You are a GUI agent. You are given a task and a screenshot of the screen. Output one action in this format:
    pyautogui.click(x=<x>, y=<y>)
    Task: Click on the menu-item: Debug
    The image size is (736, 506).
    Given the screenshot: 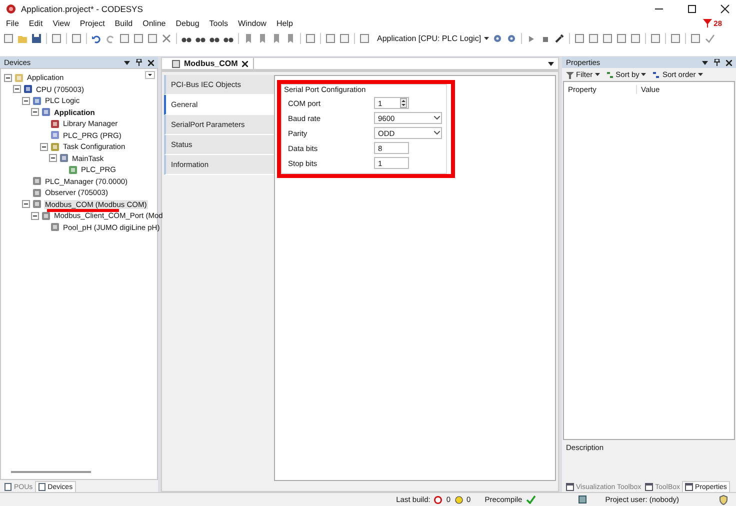 What is the action you would take?
    pyautogui.click(x=188, y=23)
    